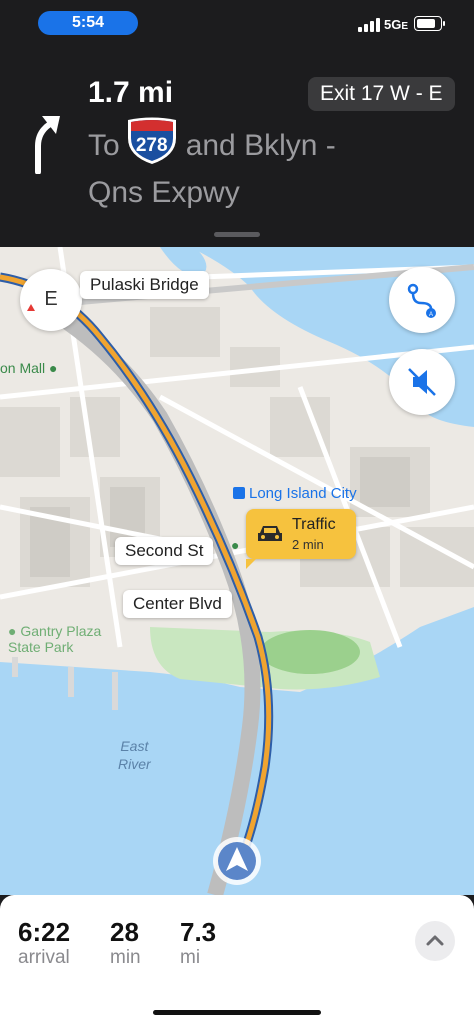 The image size is (474, 1024). I want to click on turn-slight-left-arrow-icon, so click(47, 145).